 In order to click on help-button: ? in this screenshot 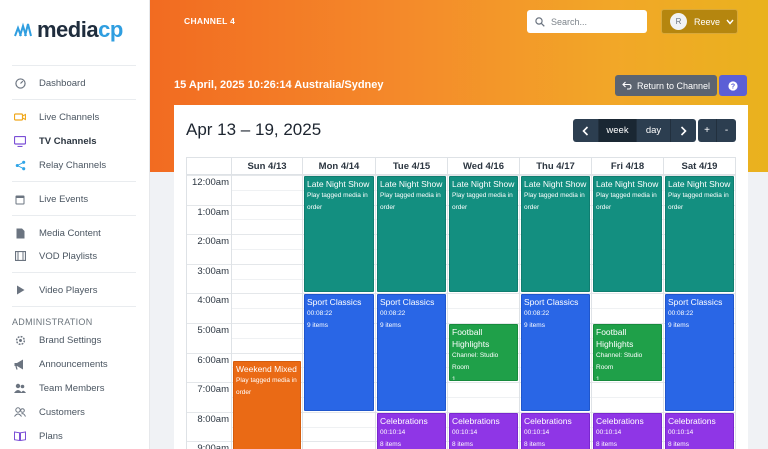, I will do `click(733, 85)`.